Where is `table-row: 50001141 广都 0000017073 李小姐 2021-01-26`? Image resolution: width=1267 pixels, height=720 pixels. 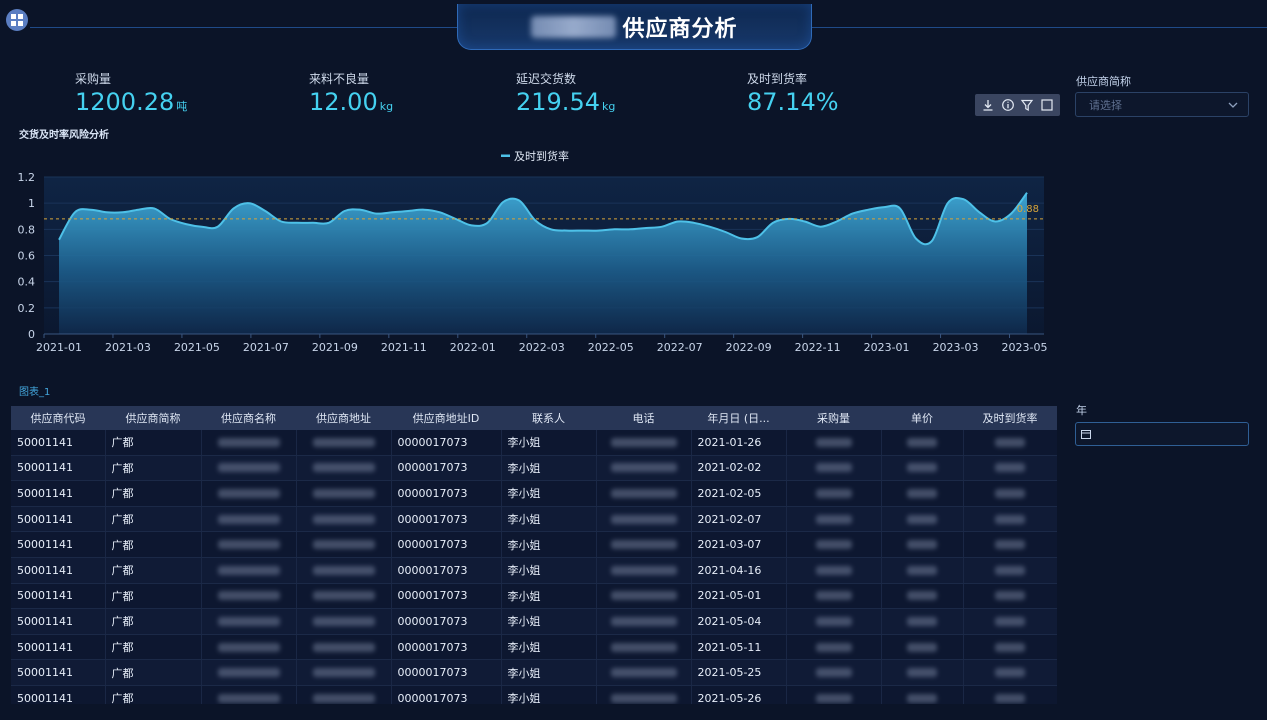 table-row: 50001141 广都 0000017073 李小姐 2021-01-26 is located at coordinates (534, 443).